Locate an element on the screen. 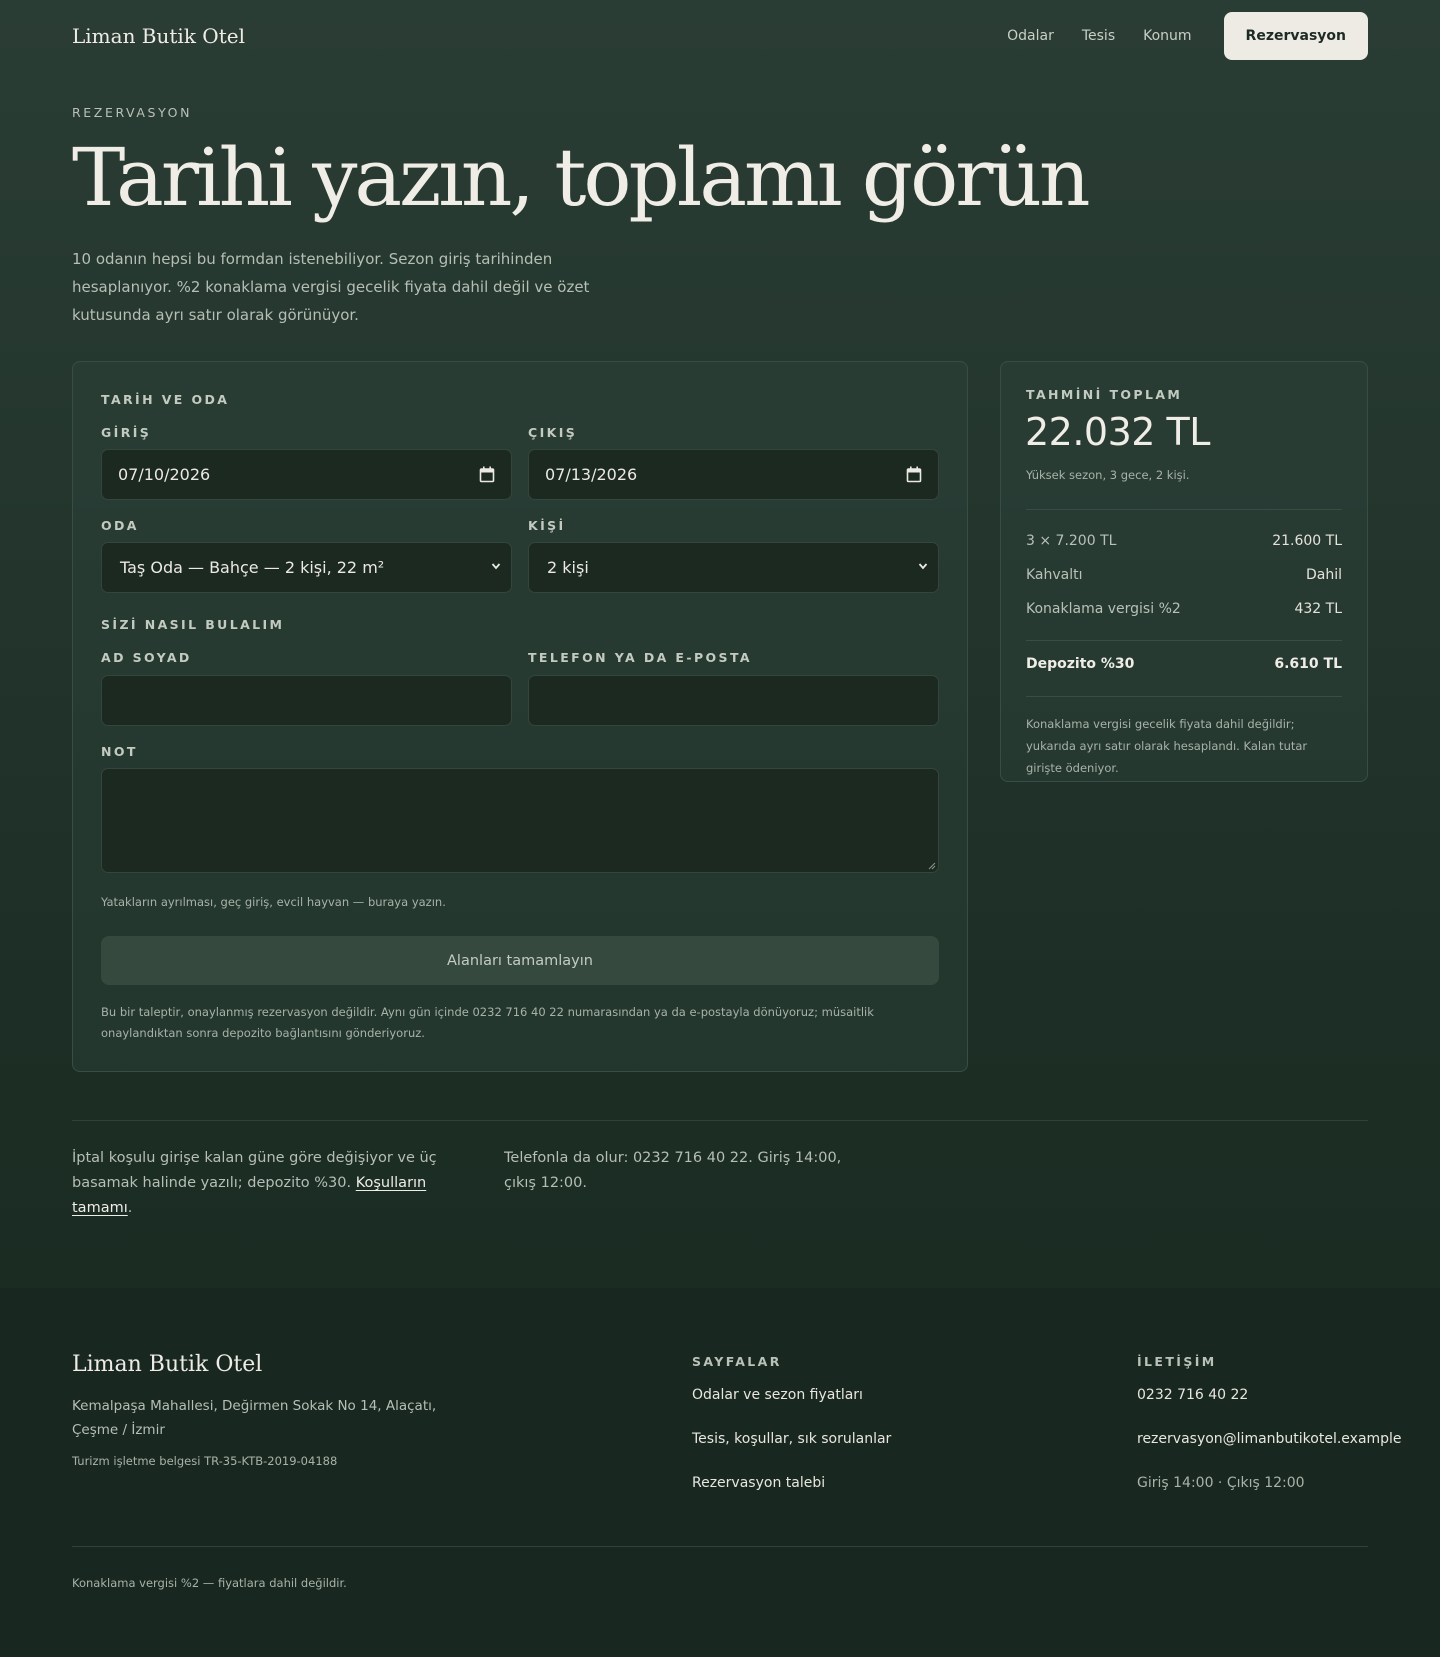  nav-link-konum: Konum is located at coordinates (1167, 36).